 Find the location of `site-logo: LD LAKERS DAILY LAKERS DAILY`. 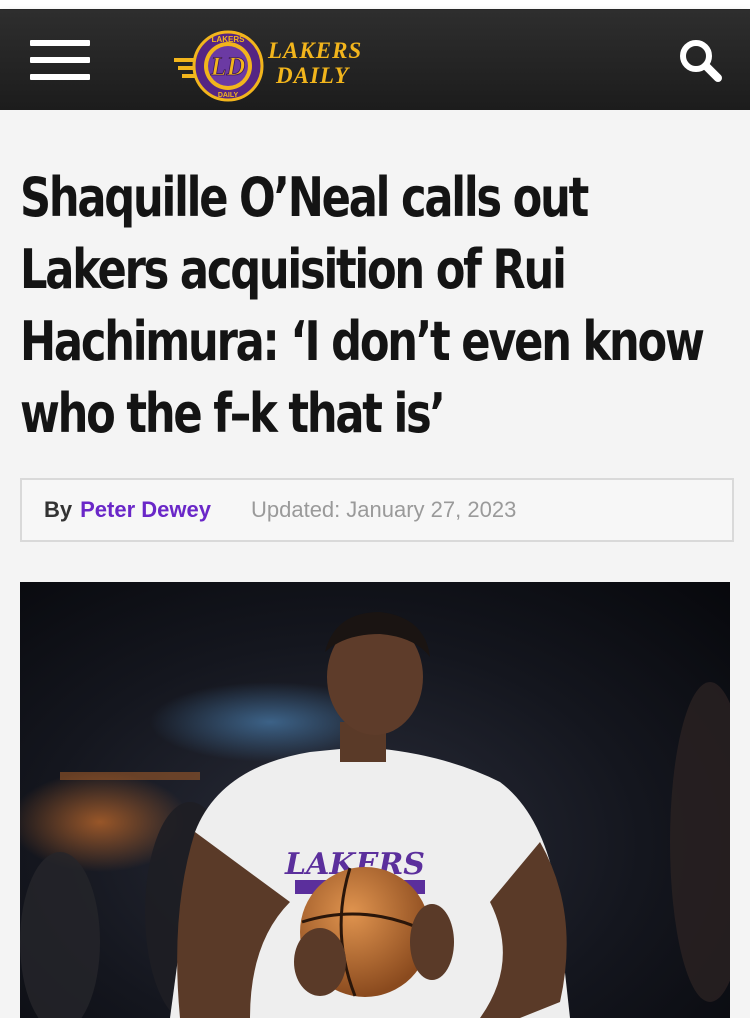

site-logo: LD LAKERS DAILY LAKERS DAILY is located at coordinates (272, 66).